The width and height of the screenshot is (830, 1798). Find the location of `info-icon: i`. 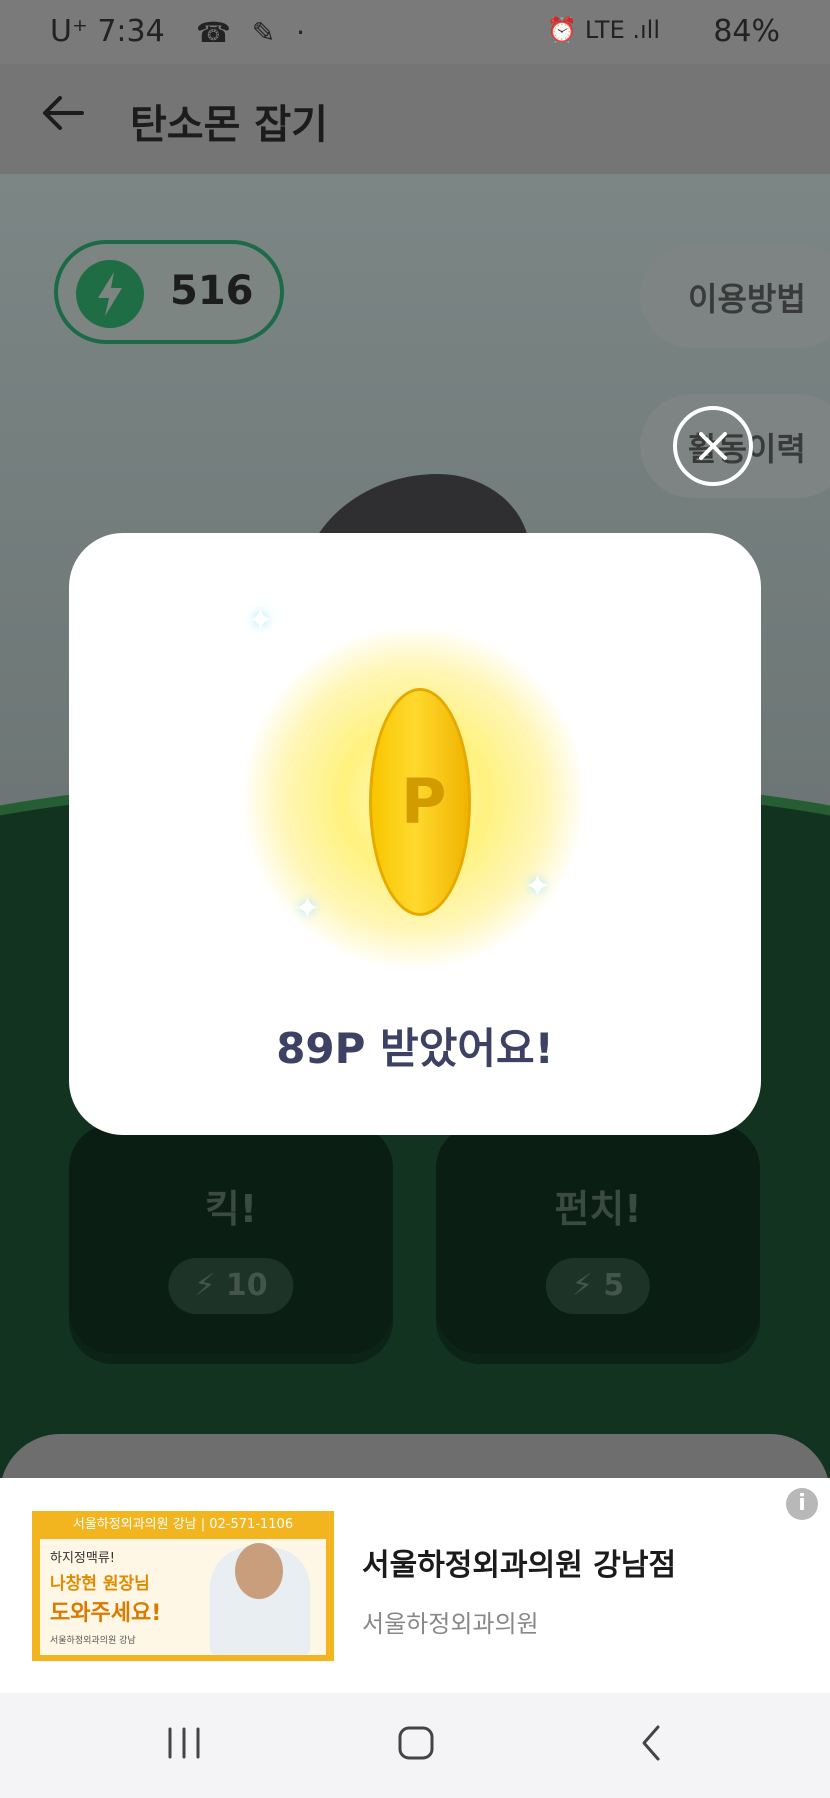

info-icon: i is located at coordinates (802, 1504).